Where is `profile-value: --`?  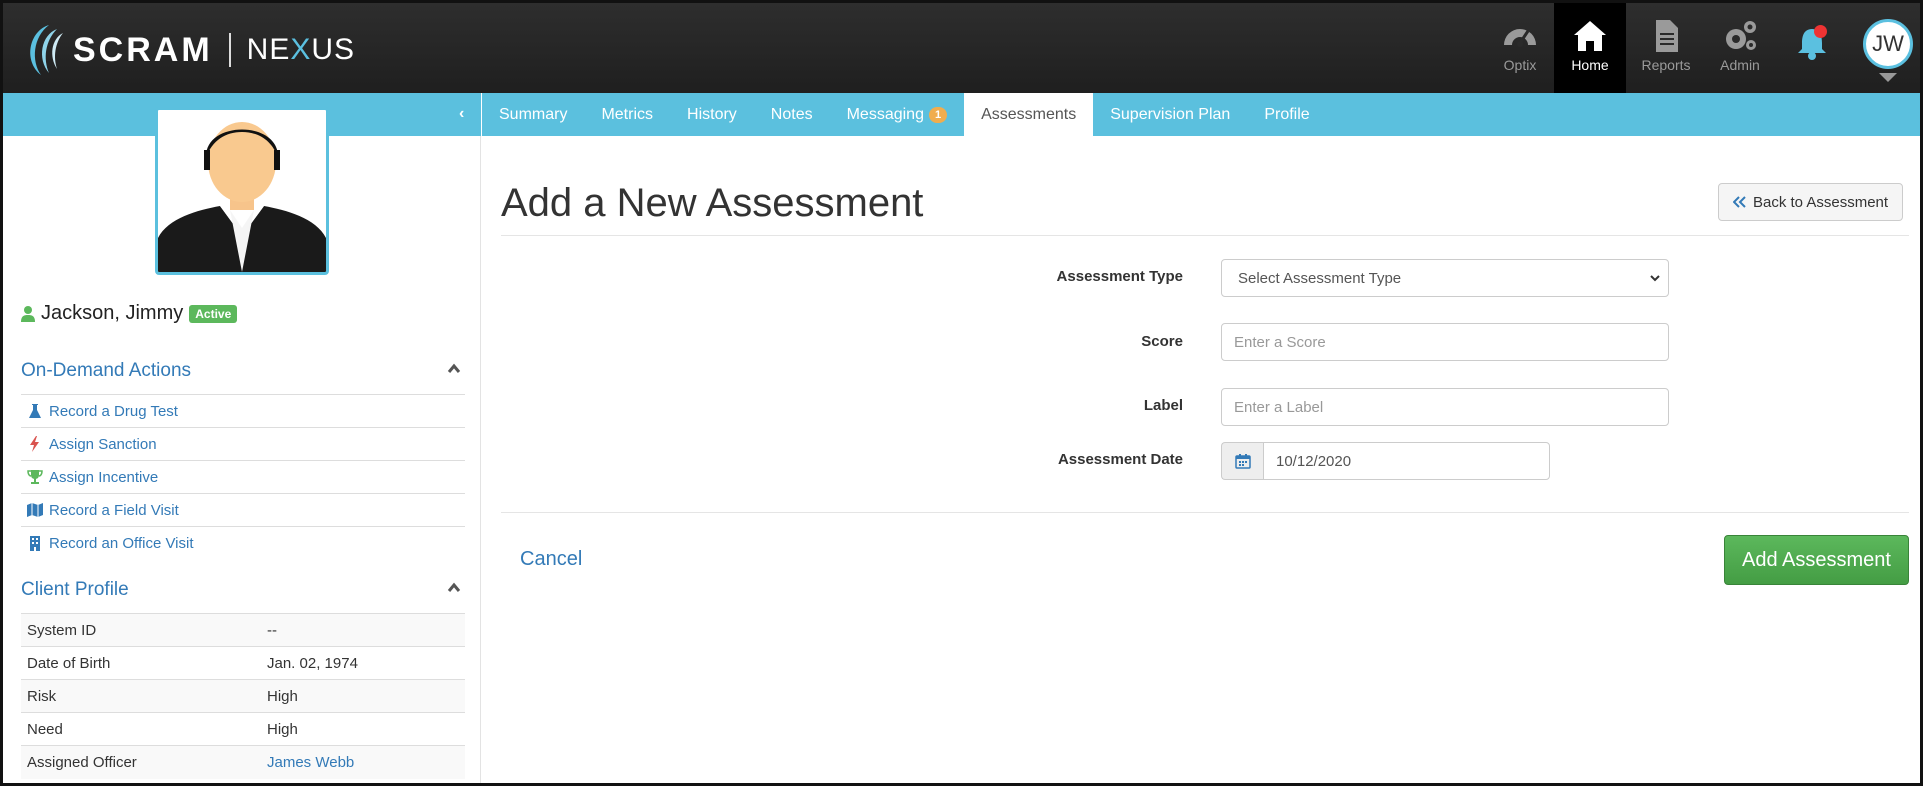 profile-value: -- is located at coordinates (363, 630).